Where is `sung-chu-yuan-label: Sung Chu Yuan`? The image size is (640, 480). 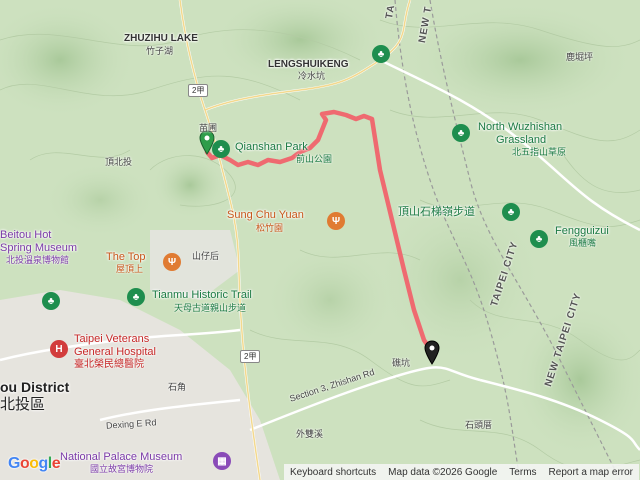 sung-chu-yuan-label: Sung Chu Yuan is located at coordinates (265, 215).